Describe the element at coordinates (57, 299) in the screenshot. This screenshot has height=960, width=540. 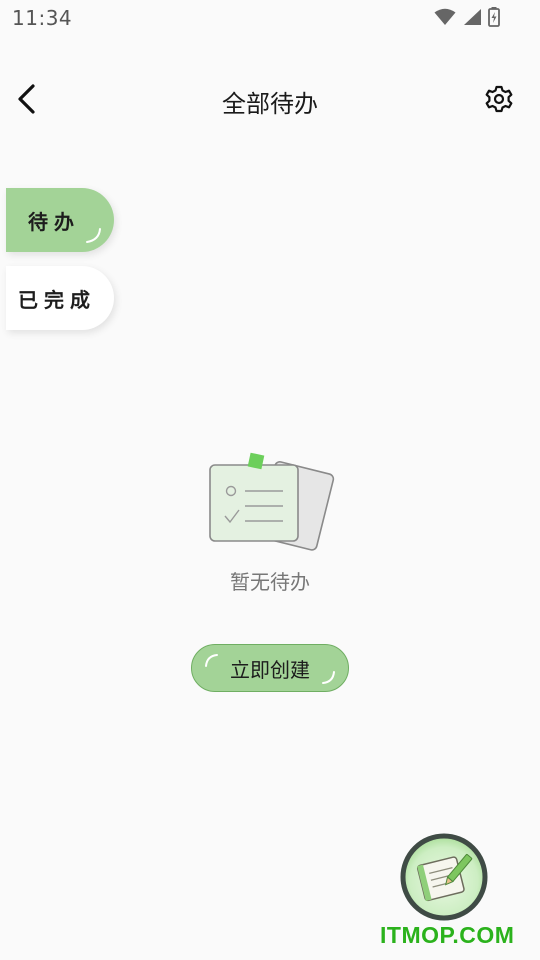
I see `tab-completed-label: 已完成` at that location.